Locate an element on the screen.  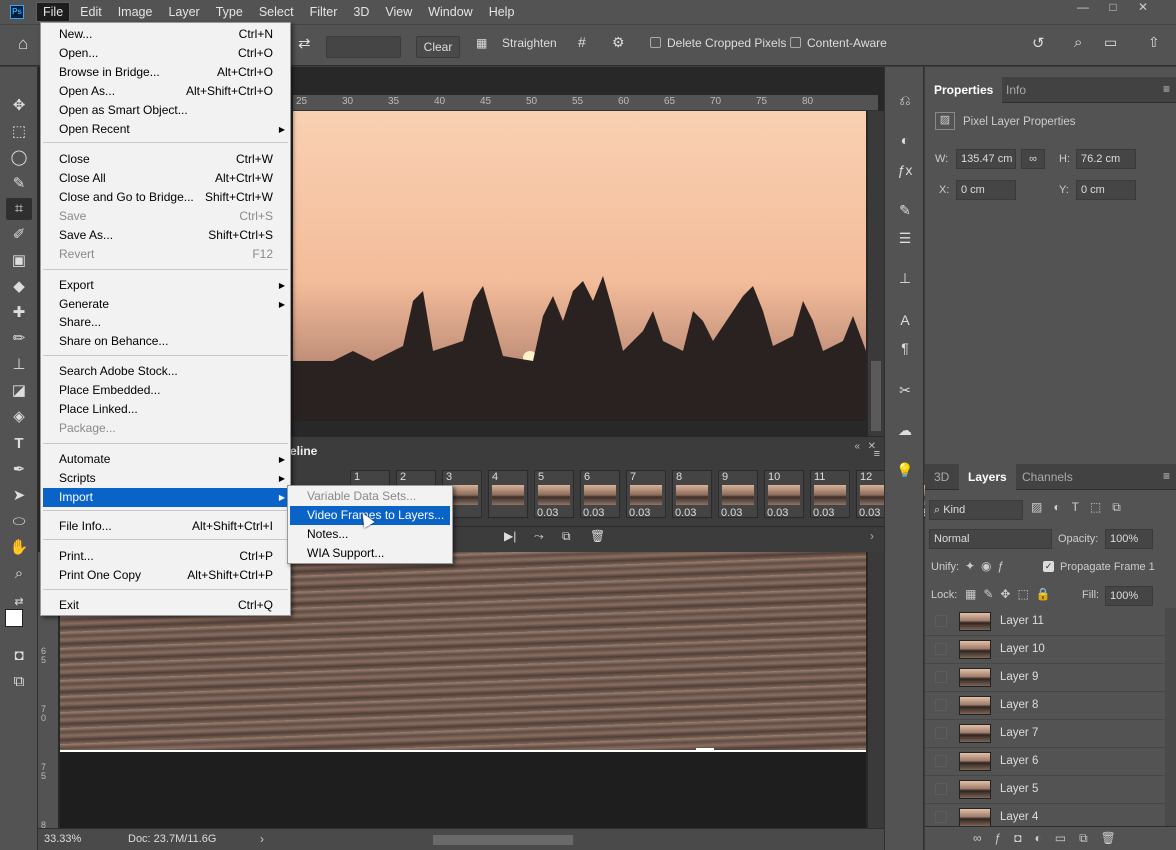
quick-select-tool-icon: ✎ is located at coordinates (19, 184).